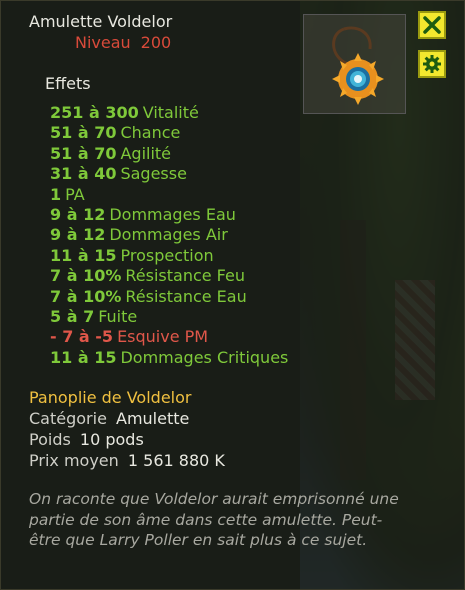  What do you see at coordinates (124, 112) in the screenshot?
I see `effect-row: 251 à 300 Vitalité` at bounding box center [124, 112].